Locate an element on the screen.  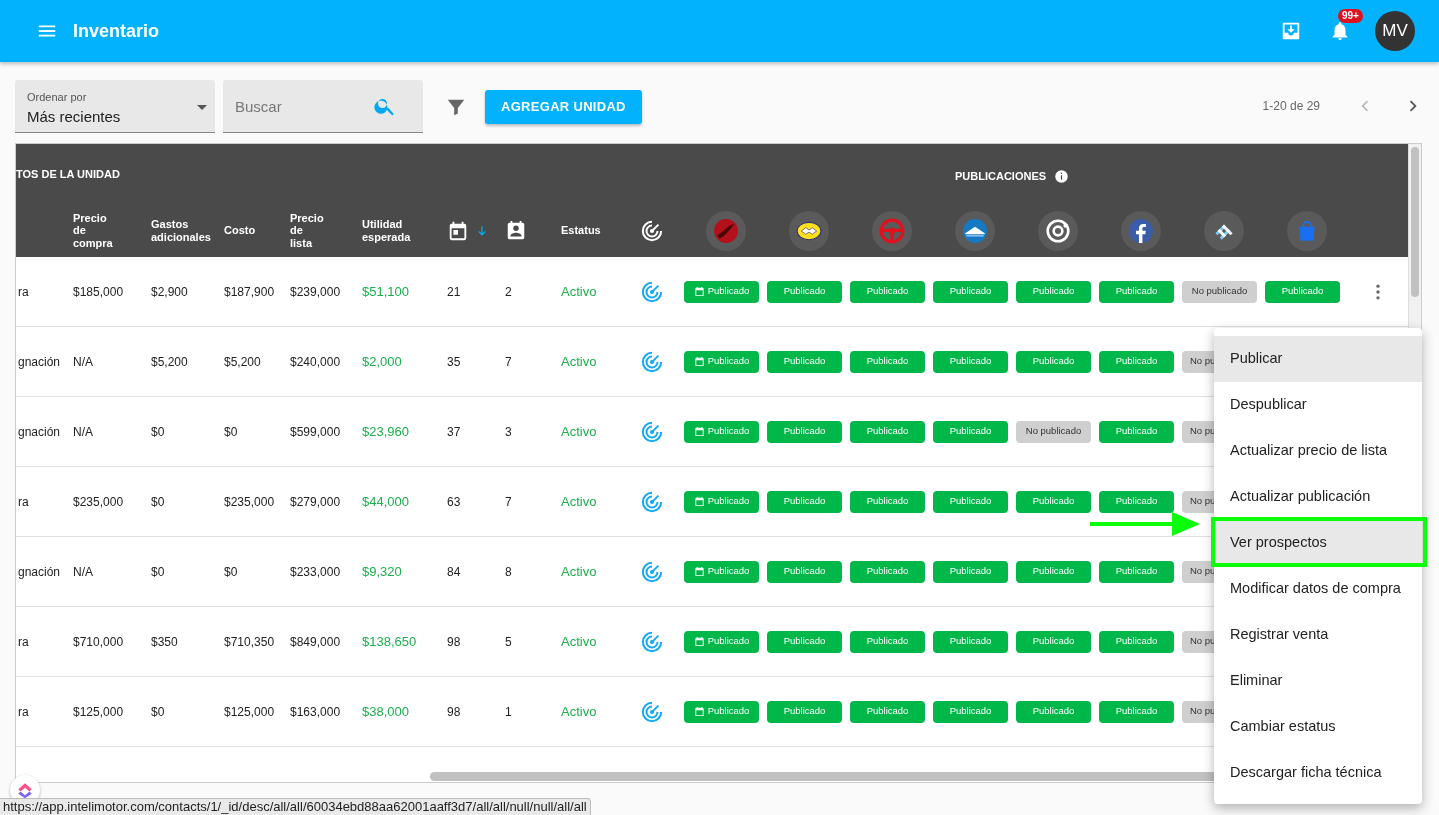
table-cell: $279,000 is located at coordinates (315, 501).